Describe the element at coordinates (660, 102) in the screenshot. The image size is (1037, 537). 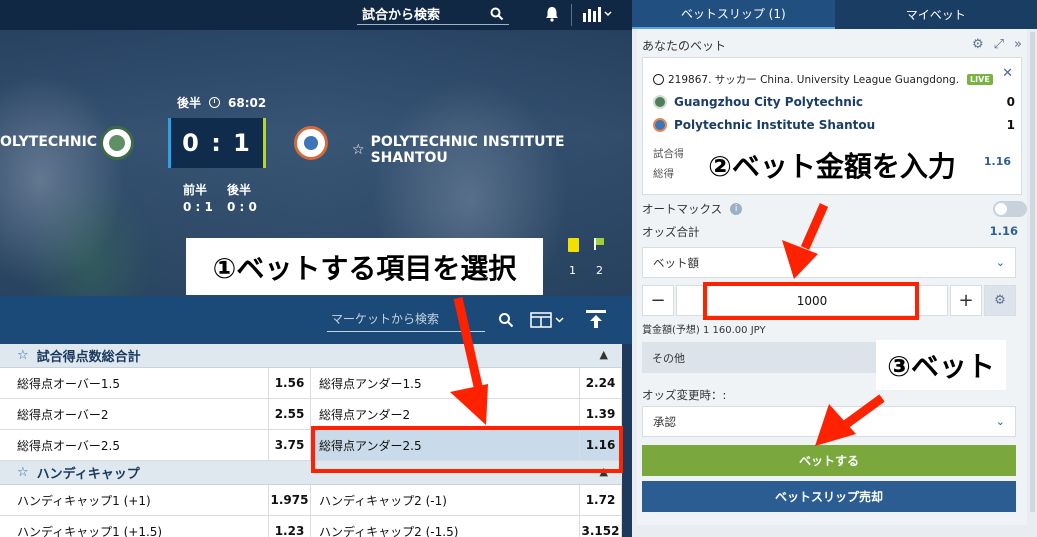
I see `team1-crest` at that location.